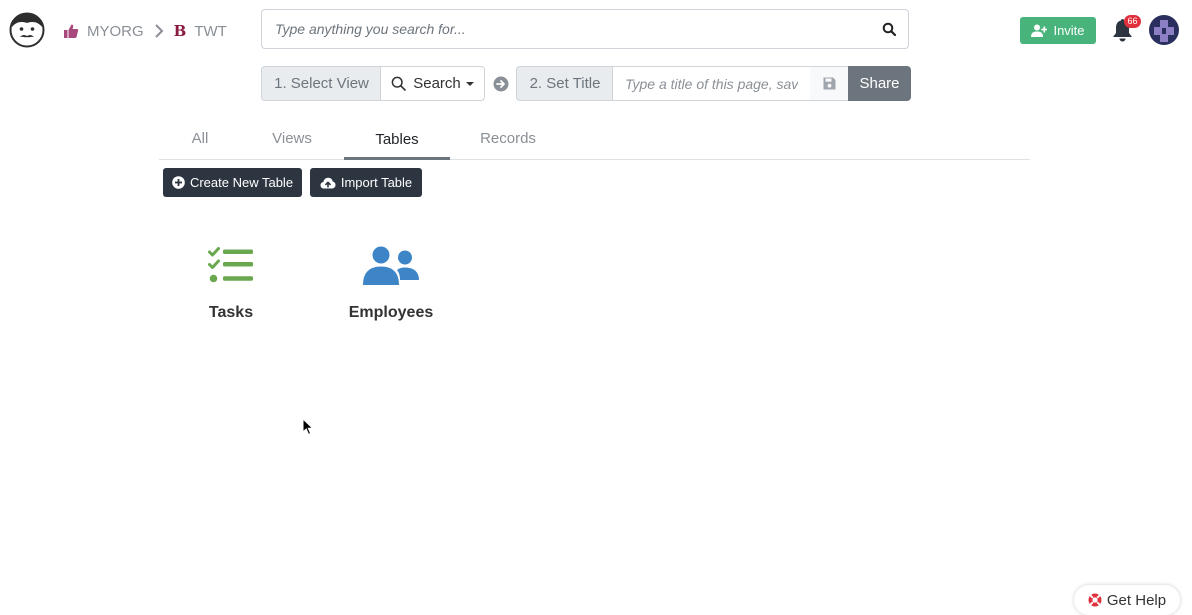 This screenshot has height=615, width=1192. What do you see at coordinates (27, 30) in the screenshot?
I see `app-logo-icon` at bounding box center [27, 30].